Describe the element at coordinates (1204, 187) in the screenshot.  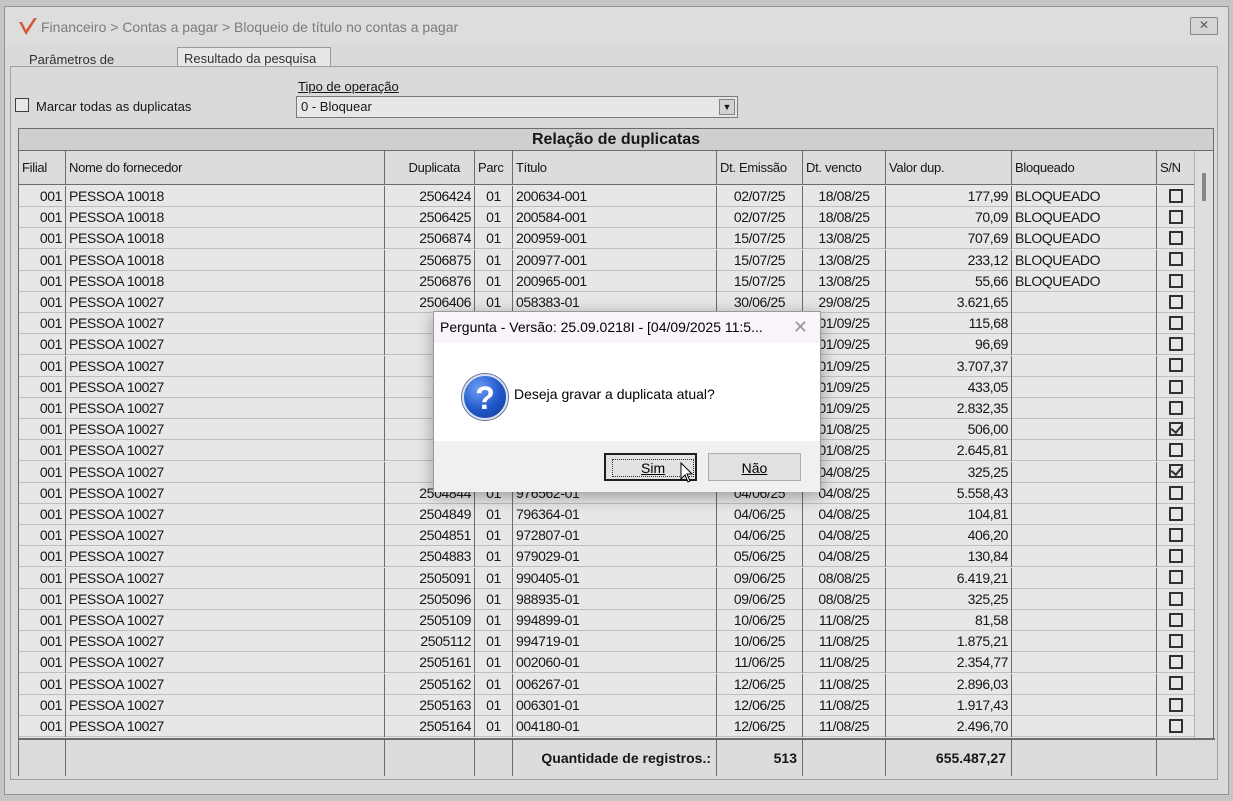
I see `scrollbar-thumb` at that location.